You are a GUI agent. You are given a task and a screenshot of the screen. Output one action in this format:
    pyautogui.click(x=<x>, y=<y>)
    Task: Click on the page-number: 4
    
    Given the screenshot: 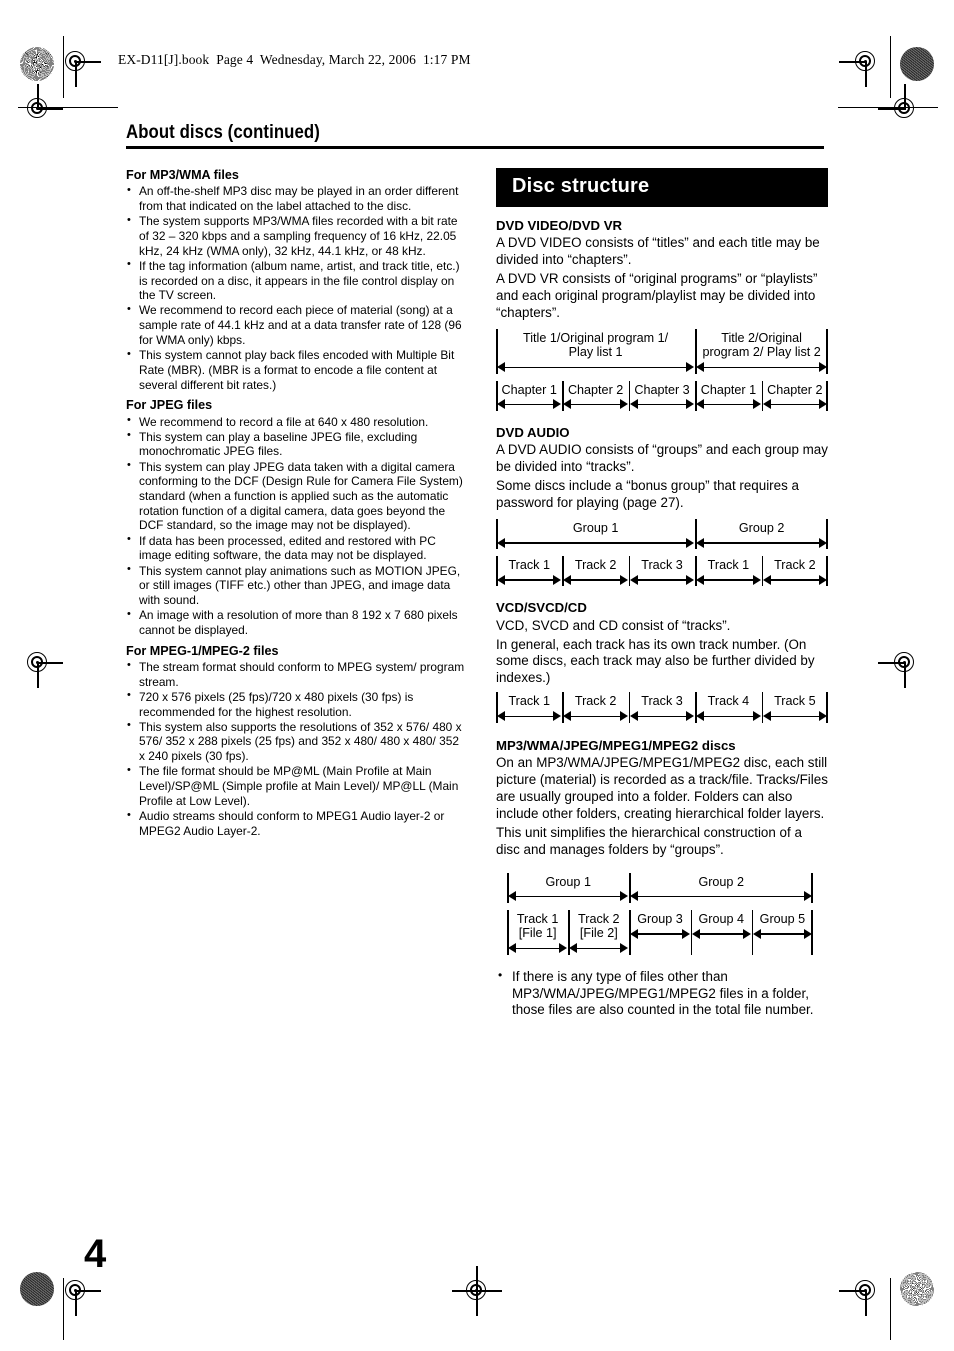 What is the action you would take?
    pyautogui.click(x=95, y=1254)
    